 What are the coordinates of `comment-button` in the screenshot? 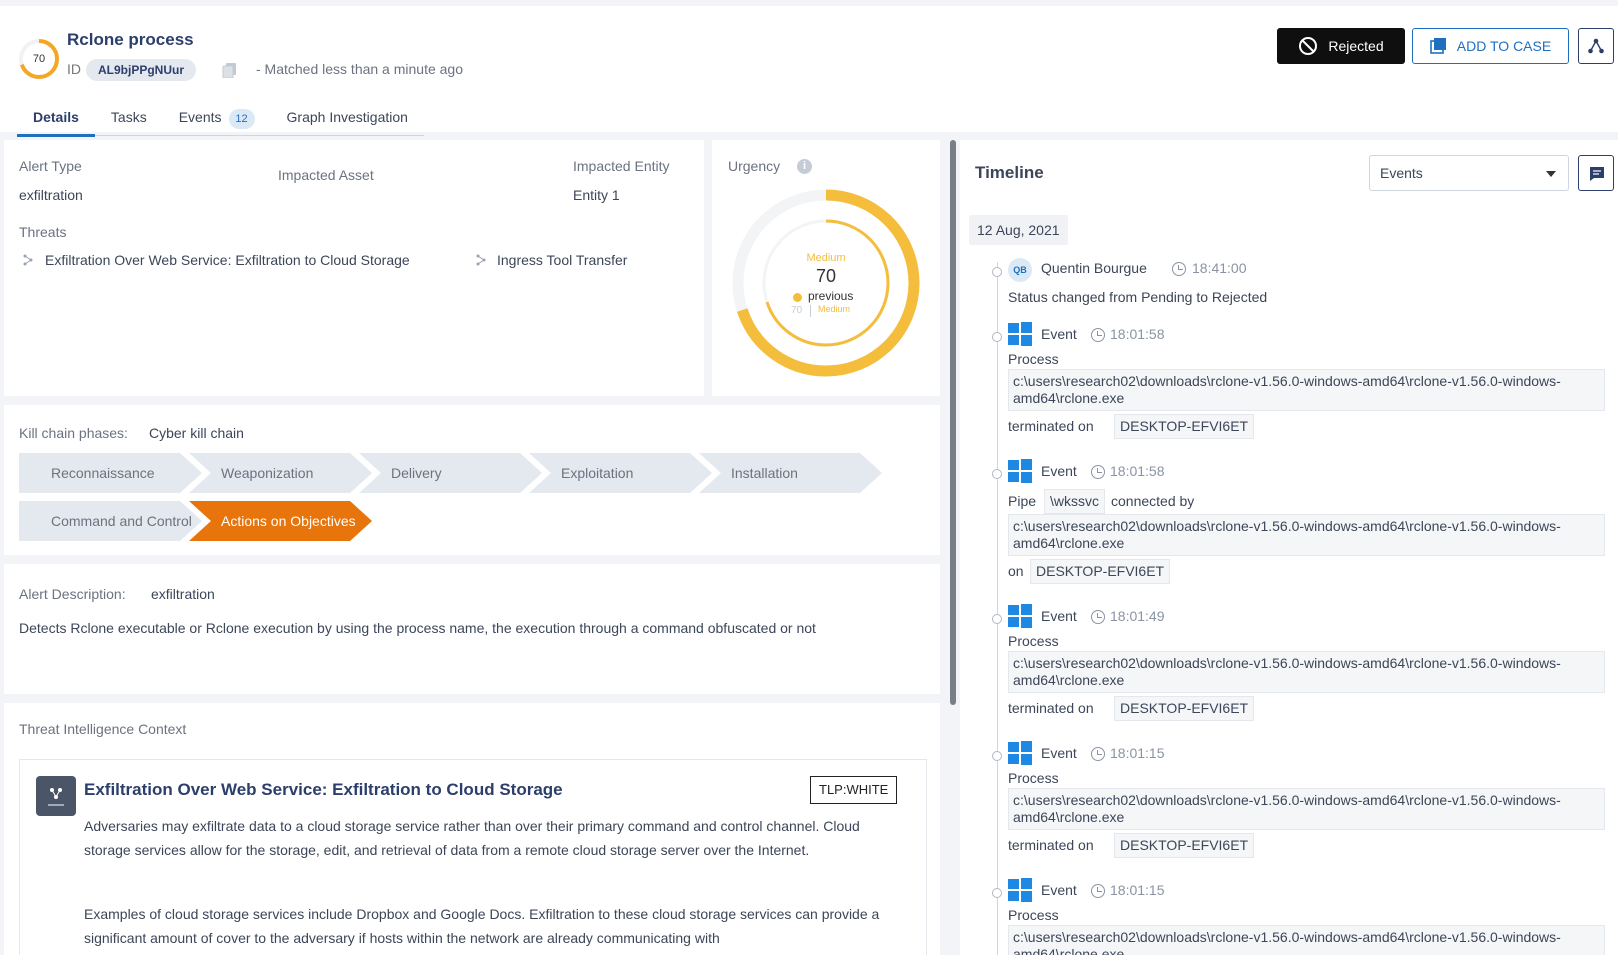 It's located at (1596, 173).